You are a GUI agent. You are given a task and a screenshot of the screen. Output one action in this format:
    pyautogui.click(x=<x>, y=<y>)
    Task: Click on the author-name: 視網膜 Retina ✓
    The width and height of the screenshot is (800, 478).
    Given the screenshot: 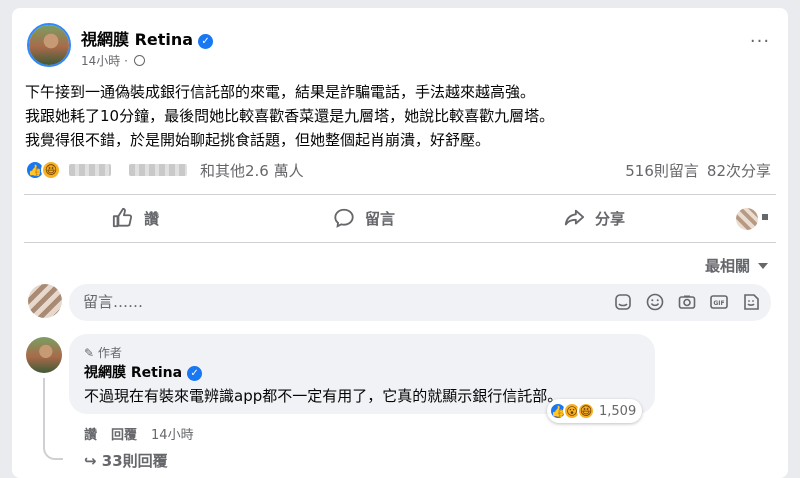 What is the action you would take?
    pyautogui.click(x=147, y=38)
    